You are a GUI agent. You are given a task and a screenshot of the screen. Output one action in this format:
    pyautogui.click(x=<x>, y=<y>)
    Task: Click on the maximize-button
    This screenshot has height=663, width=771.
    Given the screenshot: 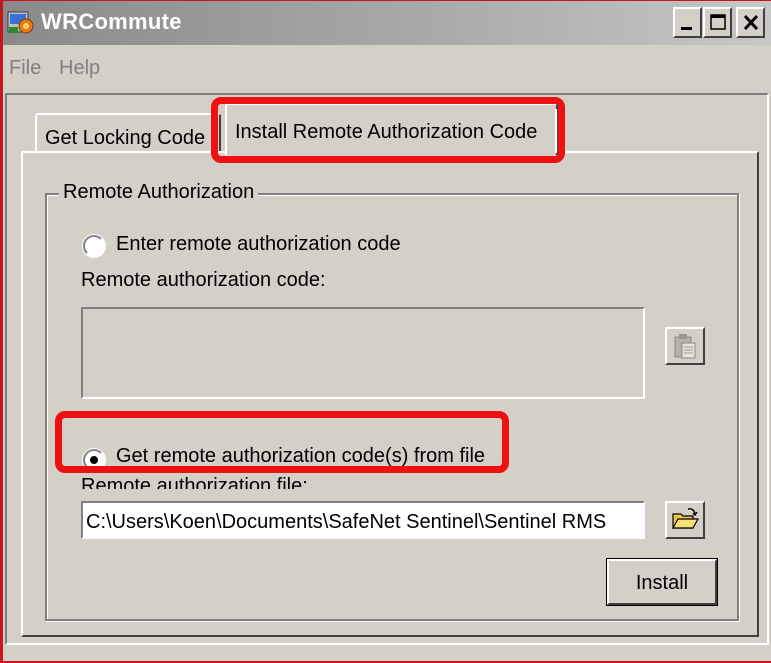 What is the action you would take?
    pyautogui.click(x=717, y=22)
    